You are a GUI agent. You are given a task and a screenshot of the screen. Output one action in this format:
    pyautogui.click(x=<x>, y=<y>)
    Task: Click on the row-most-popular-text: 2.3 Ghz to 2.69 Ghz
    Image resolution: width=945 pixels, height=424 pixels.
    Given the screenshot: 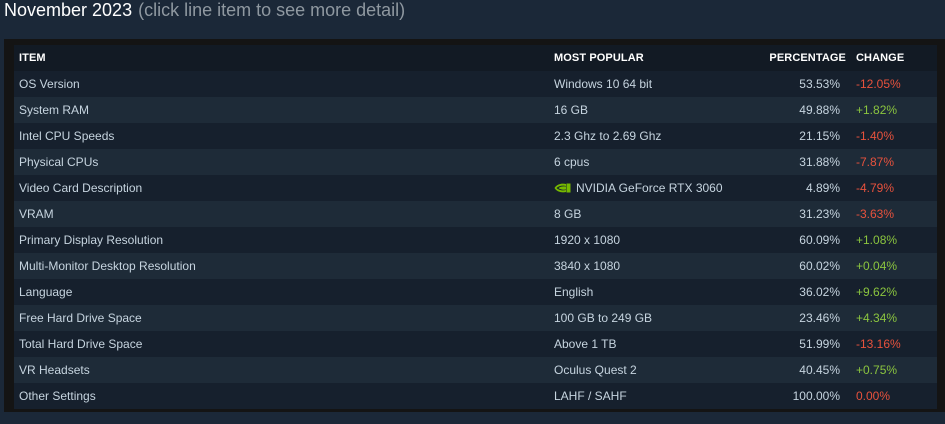 What is the action you would take?
    pyautogui.click(x=608, y=136)
    